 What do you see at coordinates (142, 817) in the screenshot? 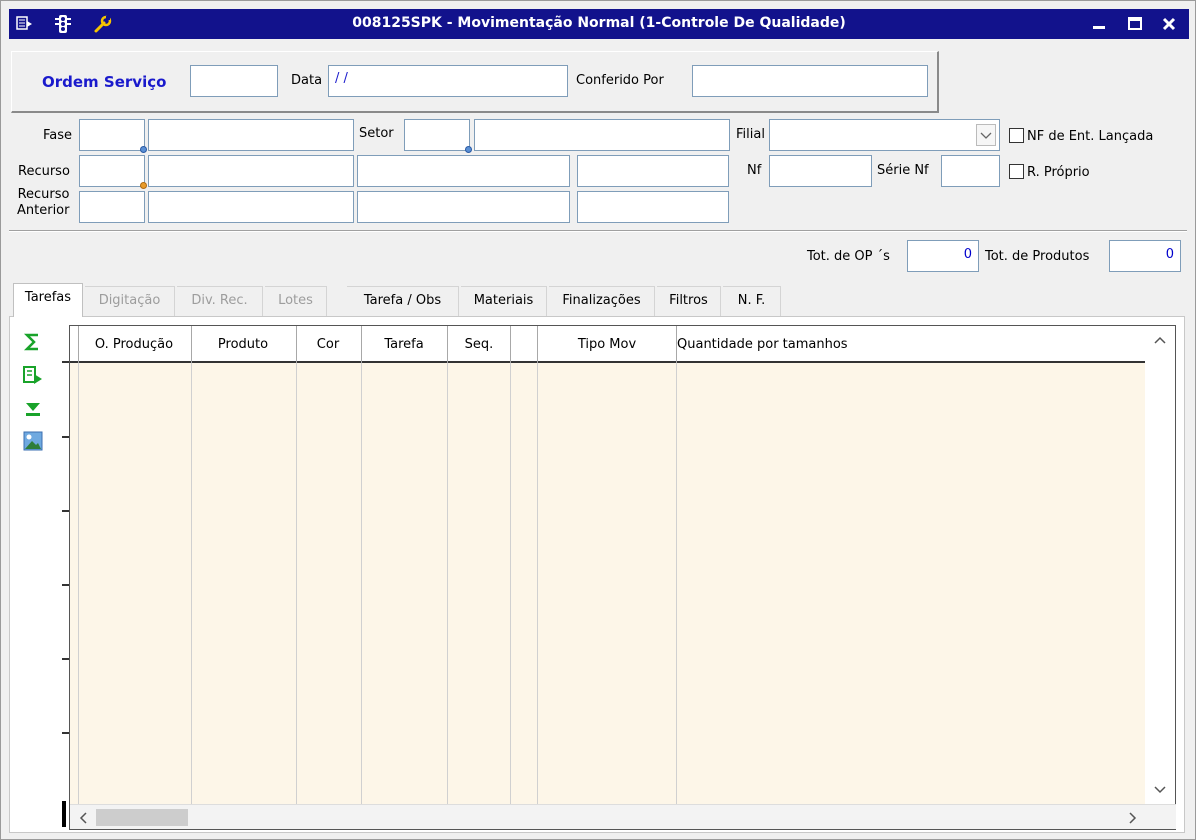
I see `horizontal-scroll-thumb` at bounding box center [142, 817].